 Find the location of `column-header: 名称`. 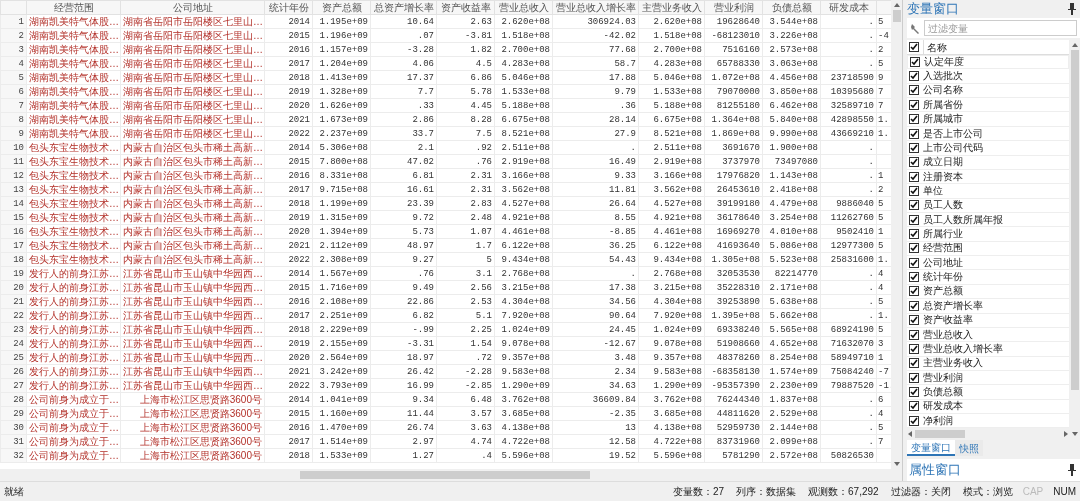

column-header: 名称 is located at coordinates (935, 47).